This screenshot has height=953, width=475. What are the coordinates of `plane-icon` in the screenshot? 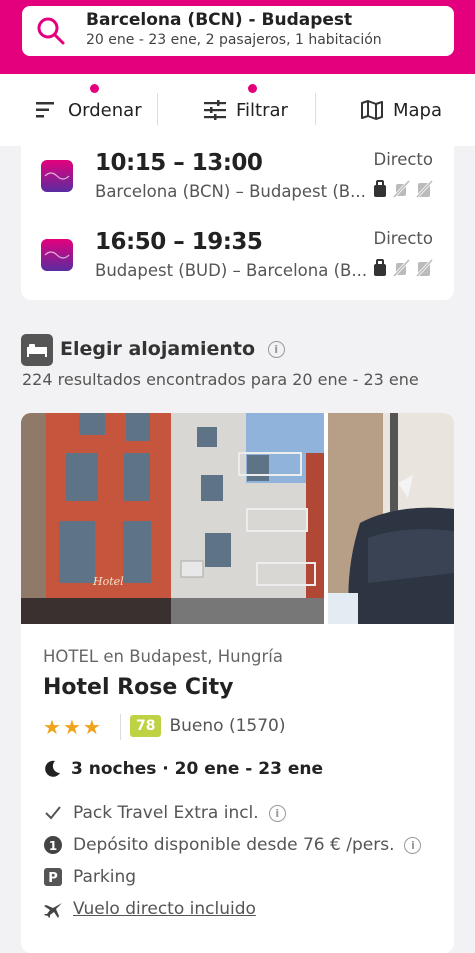 It's located at (53, 910).